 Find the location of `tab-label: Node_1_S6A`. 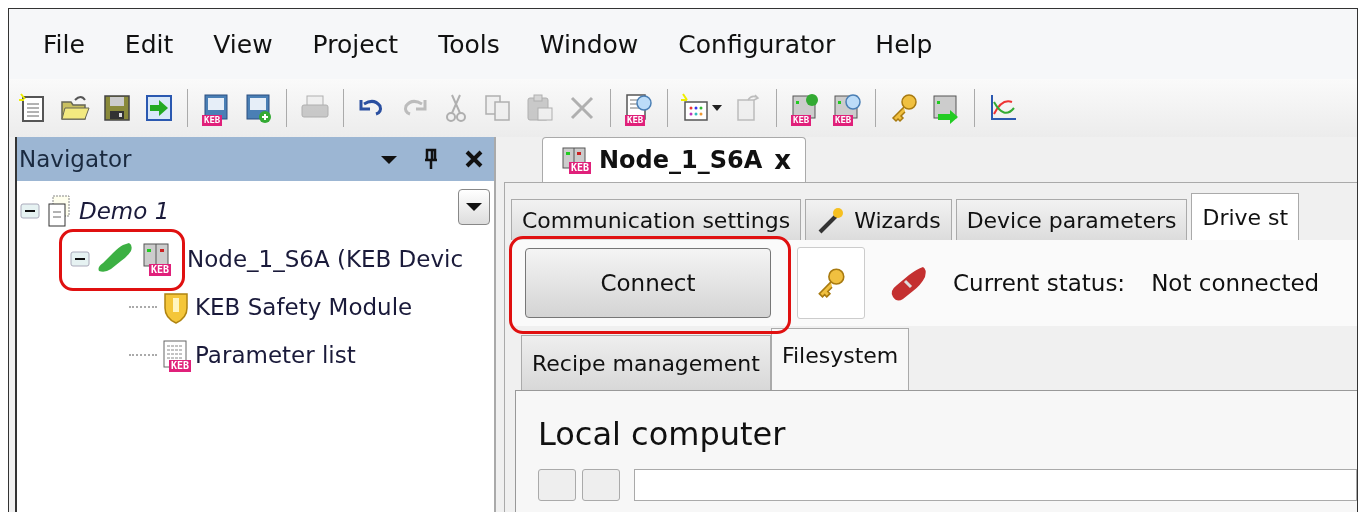

tab-label: Node_1_S6A is located at coordinates (681, 160).